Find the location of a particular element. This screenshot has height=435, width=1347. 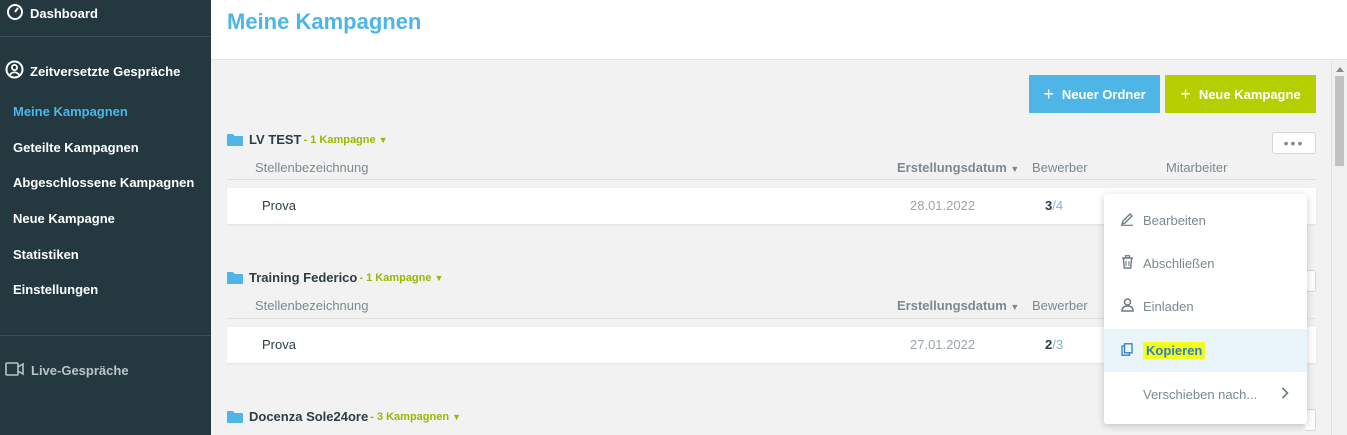

folder-name: Docenza Sole24ore is located at coordinates (309, 416).